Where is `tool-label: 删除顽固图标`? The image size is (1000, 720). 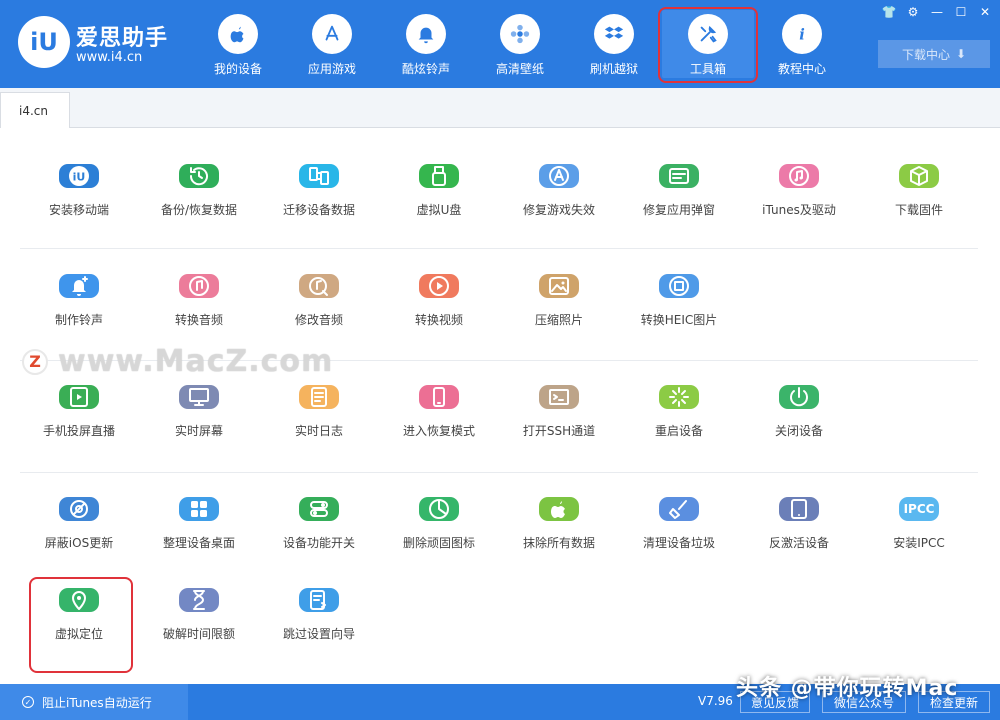
tool-label: 删除顽固图标 is located at coordinates (438, 543).